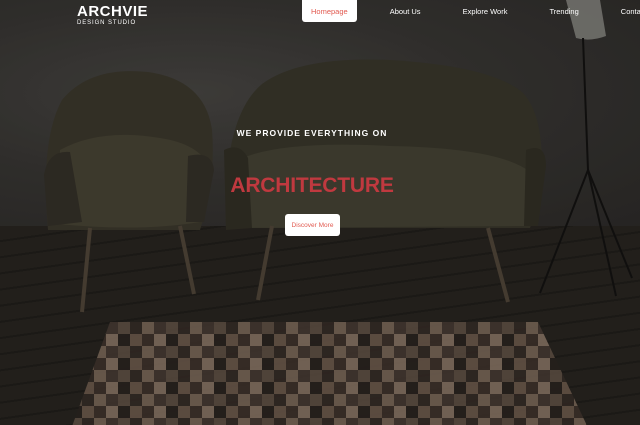 Image resolution: width=640 pixels, height=425 pixels. I want to click on brand-name: ARCHVIE, so click(113, 11).